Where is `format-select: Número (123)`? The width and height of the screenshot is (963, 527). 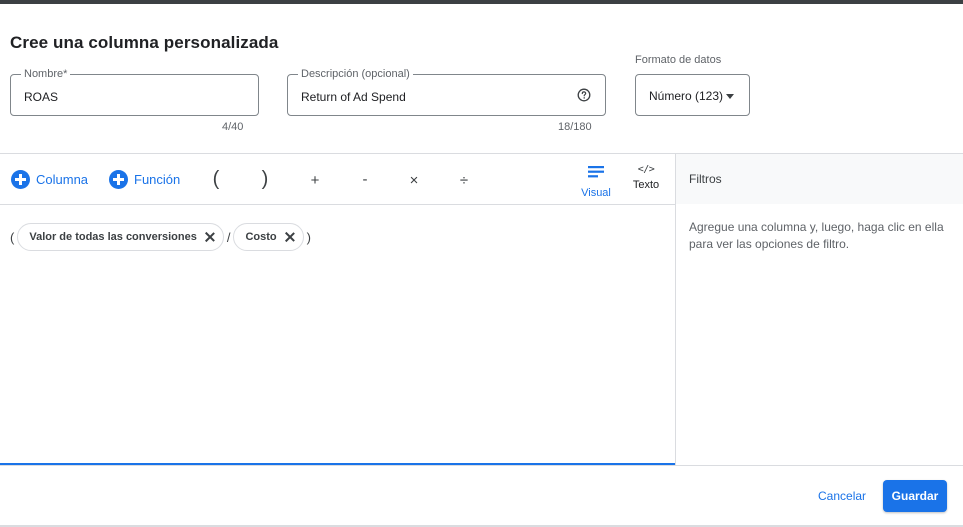
format-select: Número (123) is located at coordinates (692, 95).